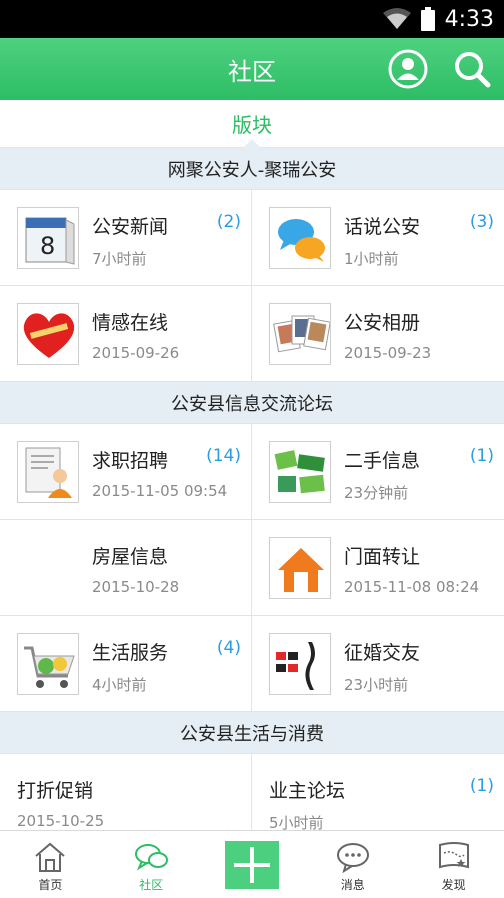 This screenshot has height=898, width=504. Describe the element at coordinates (382, 557) in the screenshot. I see `board-name: 门面转让` at that location.